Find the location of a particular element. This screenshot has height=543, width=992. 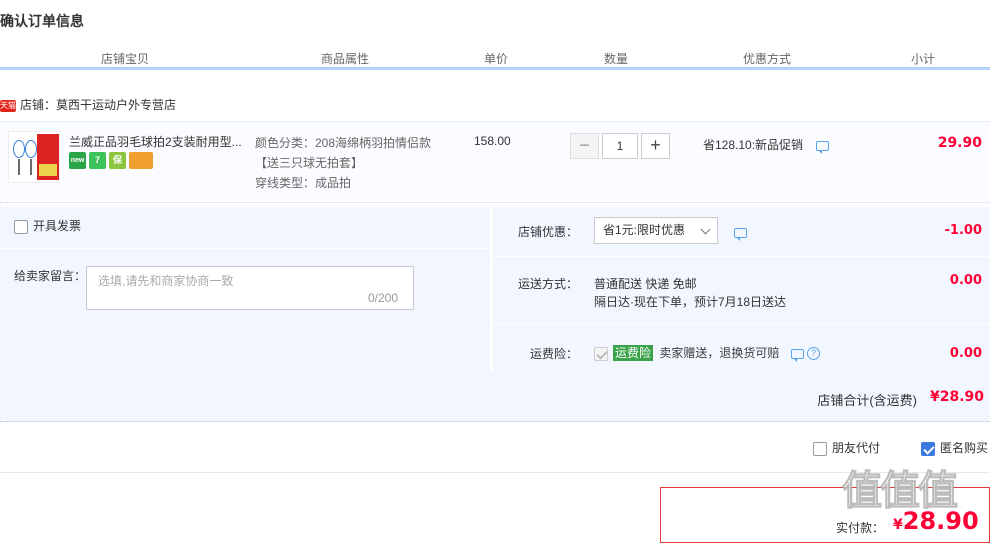

item-subtotal: 29.90 is located at coordinates (959, 143).